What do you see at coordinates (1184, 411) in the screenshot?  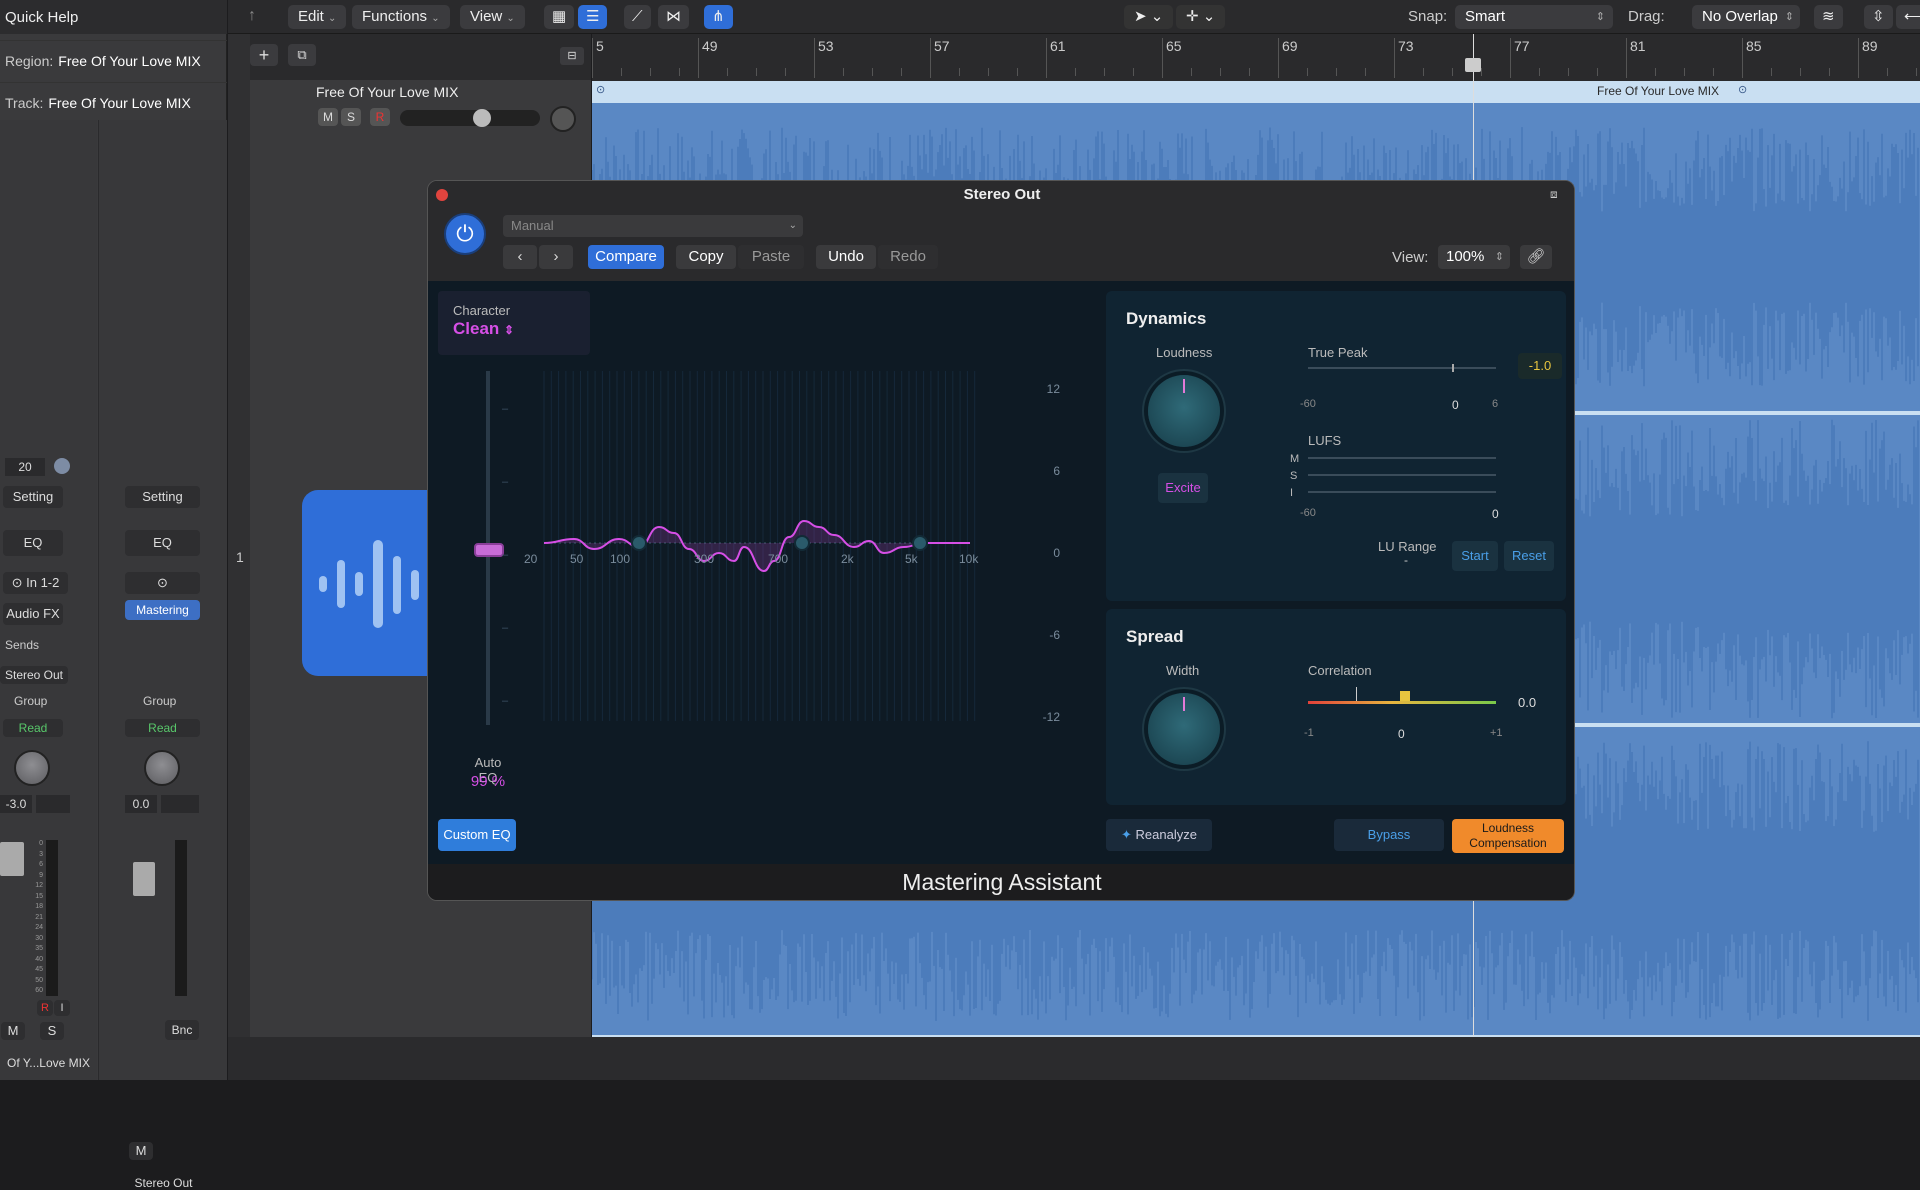 I see `loudness-knob` at bounding box center [1184, 411].